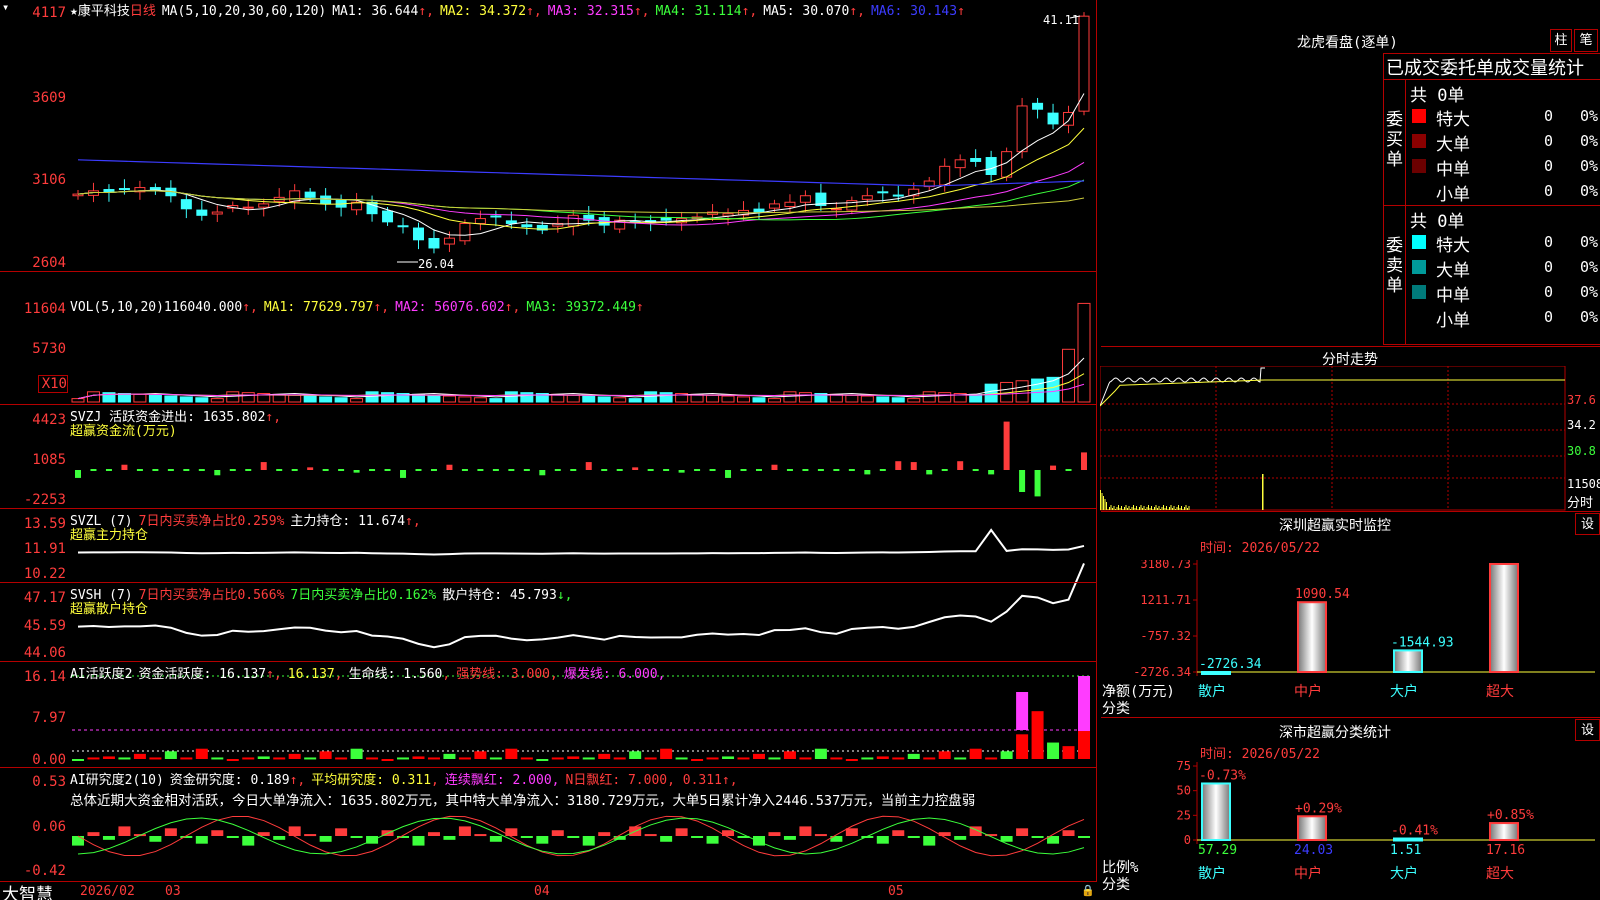  Describe the element at coordinates (1165, 565) in the screenshot. I see `ytick-label: 3180.73` at that location.